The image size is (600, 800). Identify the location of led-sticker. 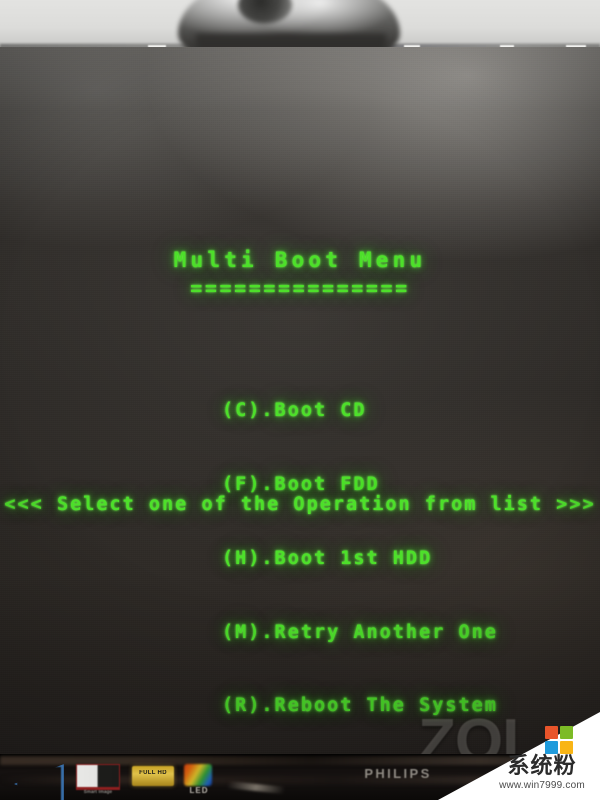
(198, 775).